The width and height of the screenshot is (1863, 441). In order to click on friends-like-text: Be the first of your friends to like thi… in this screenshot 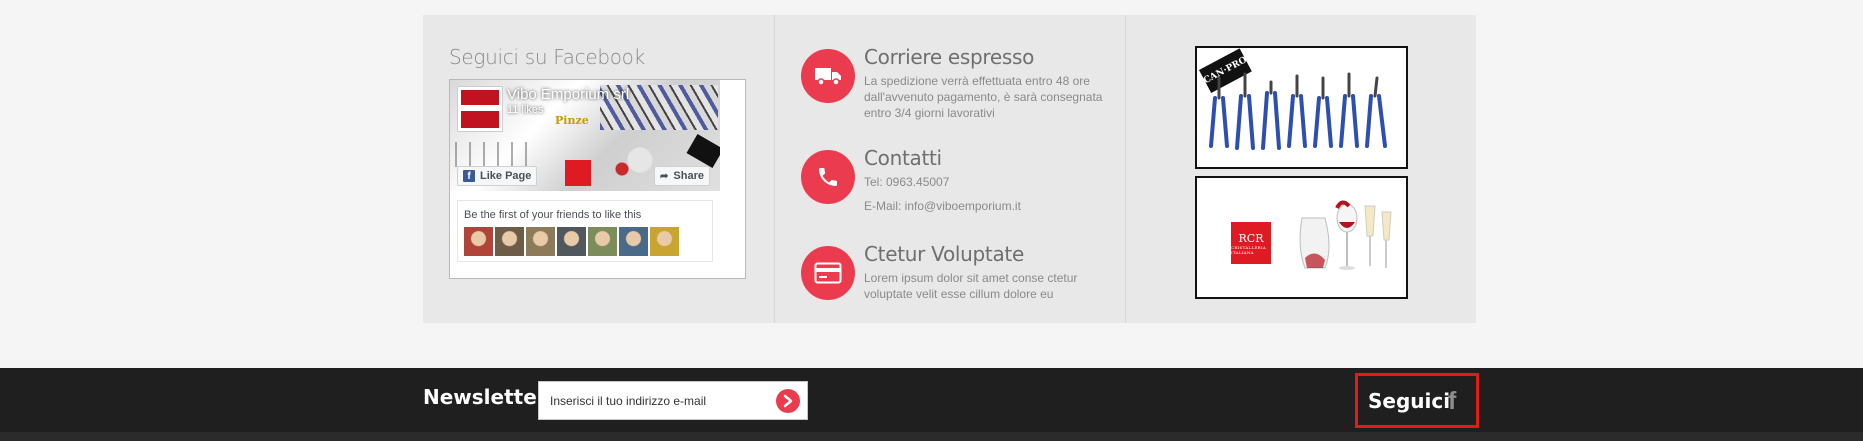, I will do `click(553, 215)`.